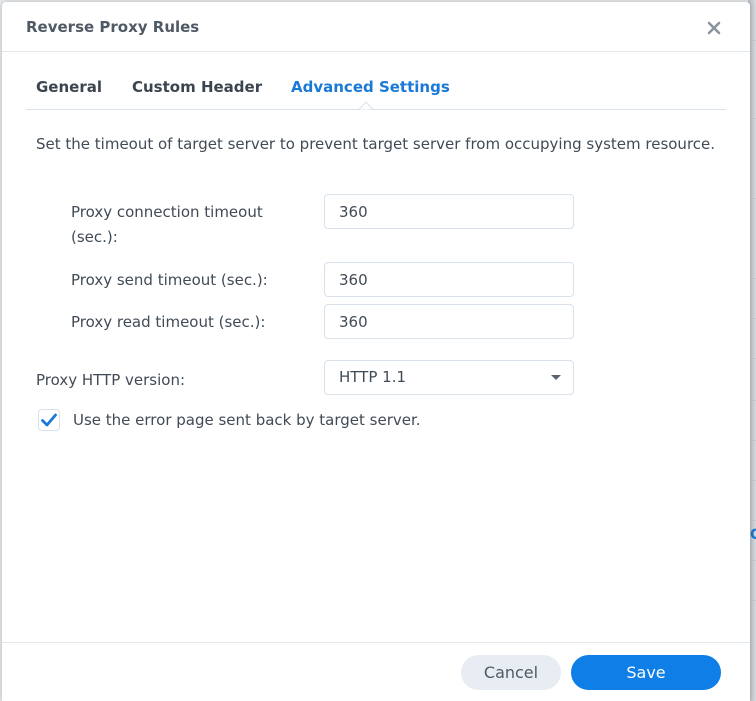  Describe the element at coordinates (168, 322) in the screenshot. I see `read-timeout-label: Proxy read timeout (sec.):` at that location.